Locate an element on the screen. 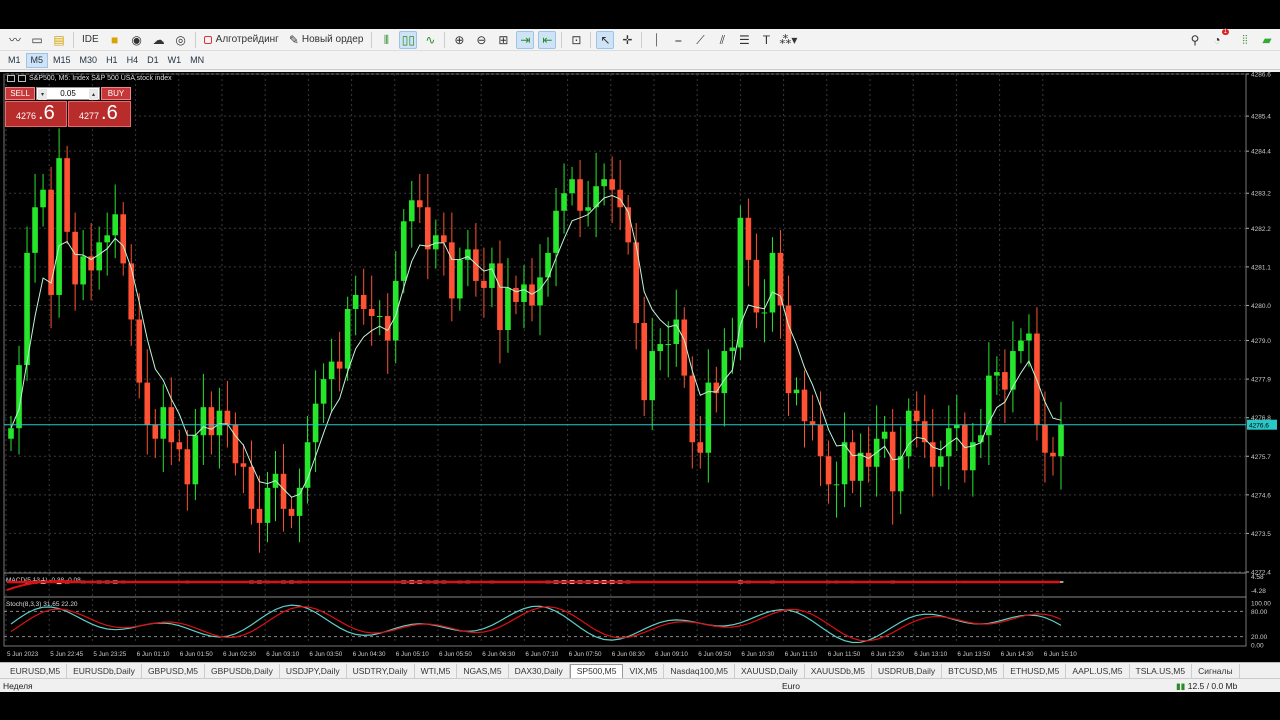 This screenshot has width=1280, height=720. ide-button: IDE is located at coordinates (90, 40).